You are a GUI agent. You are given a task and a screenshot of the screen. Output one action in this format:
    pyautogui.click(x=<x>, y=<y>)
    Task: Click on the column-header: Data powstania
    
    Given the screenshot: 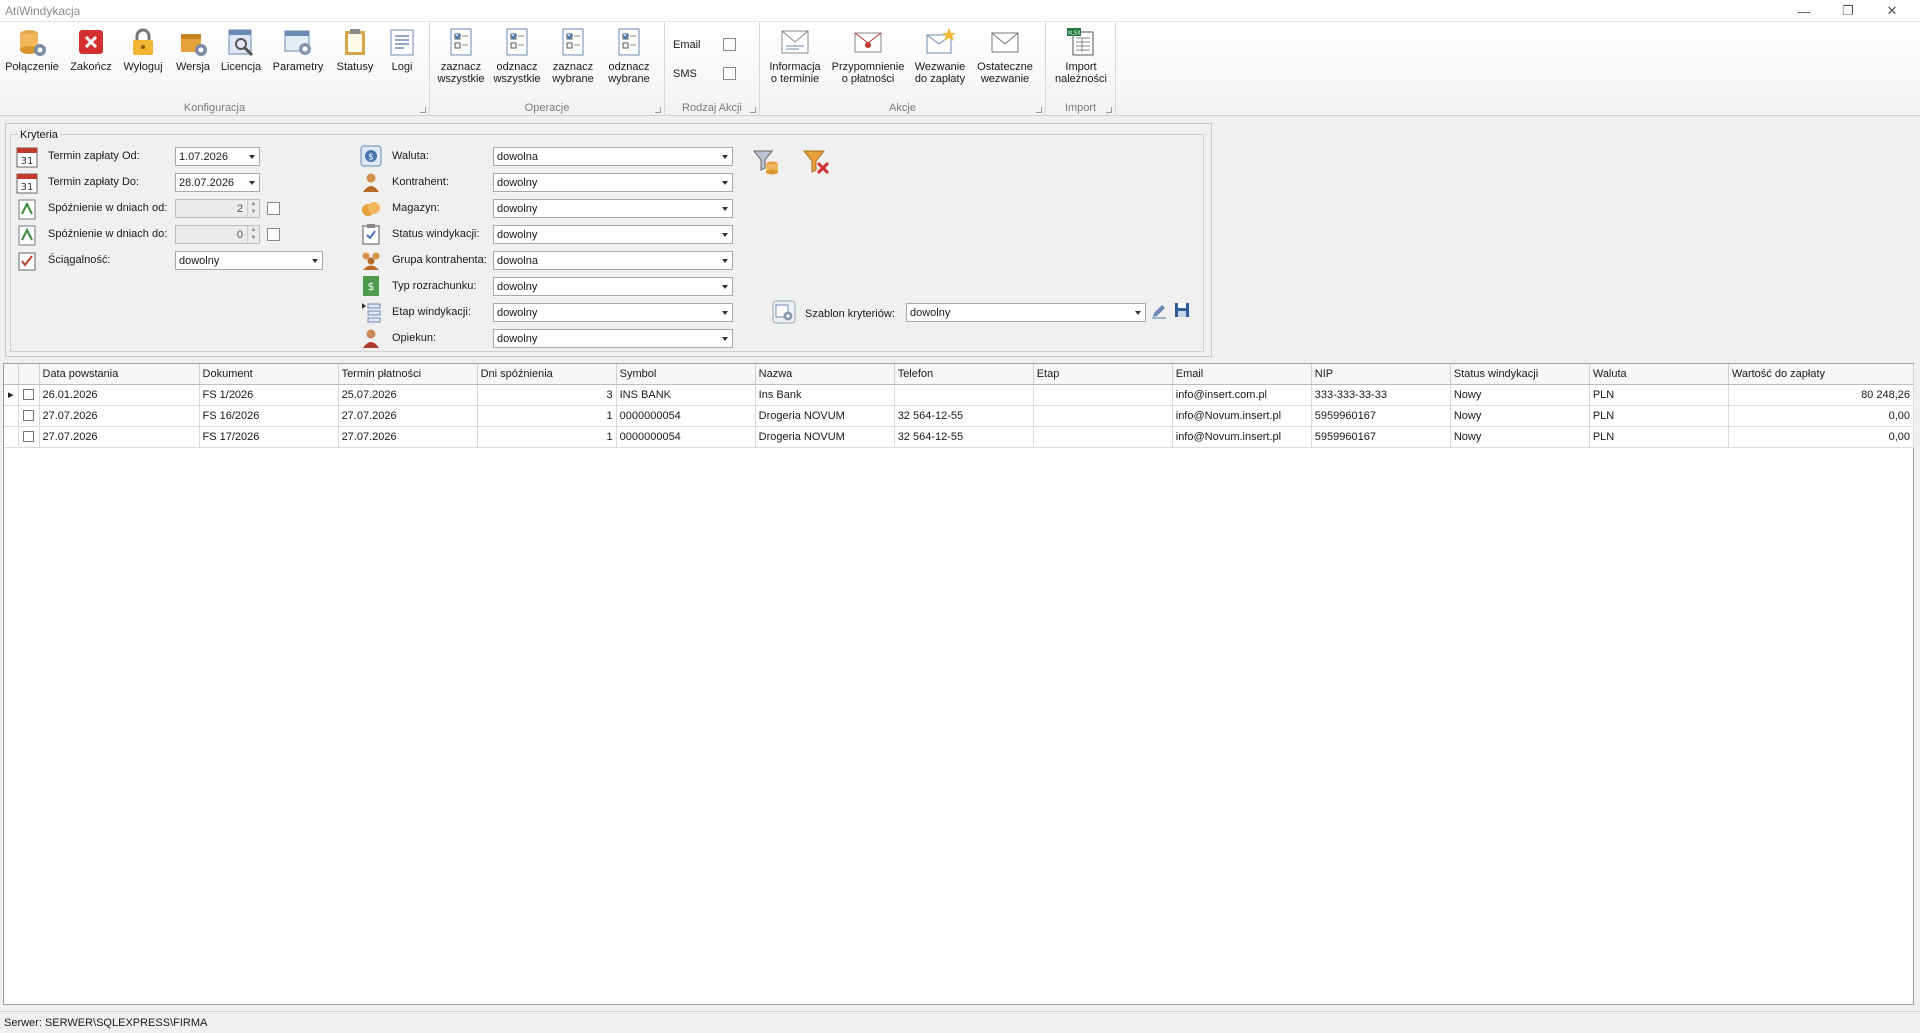 What is the action you would take?
    pyautogui.click(x=119, y=374)
    